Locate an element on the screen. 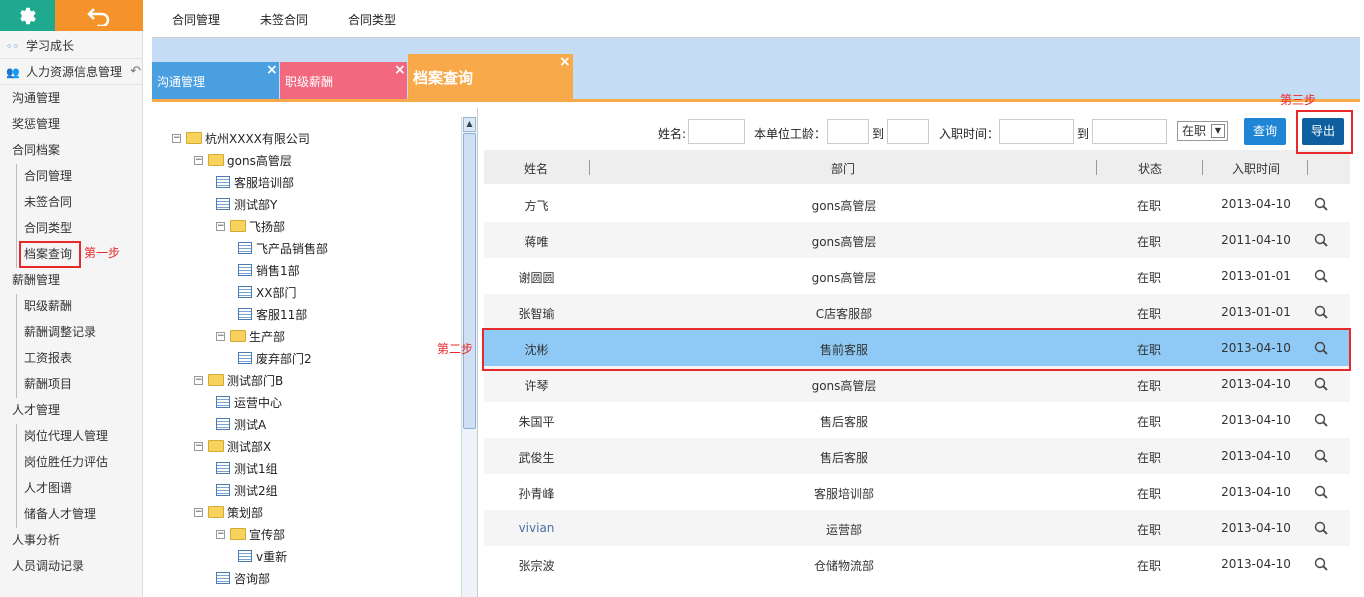 The image size is (1364, 597). topnav-contract-manage: 合同管理 is located at coordinates (196, 19).